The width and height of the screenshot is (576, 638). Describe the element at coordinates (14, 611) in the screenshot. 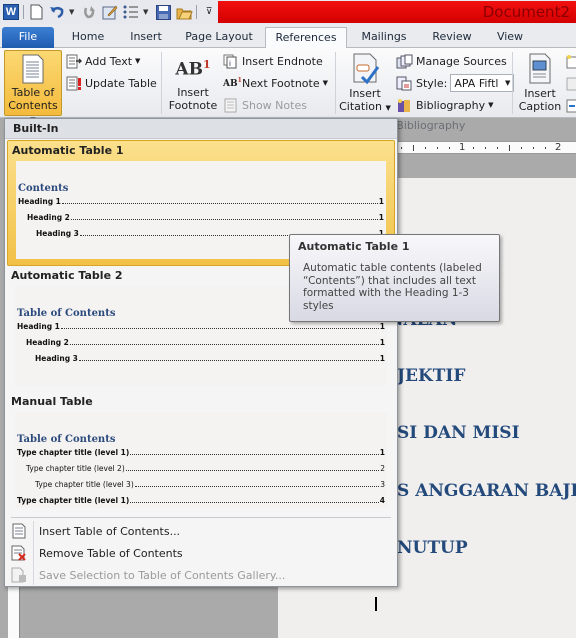

I see `vertical-ruler` at that location.